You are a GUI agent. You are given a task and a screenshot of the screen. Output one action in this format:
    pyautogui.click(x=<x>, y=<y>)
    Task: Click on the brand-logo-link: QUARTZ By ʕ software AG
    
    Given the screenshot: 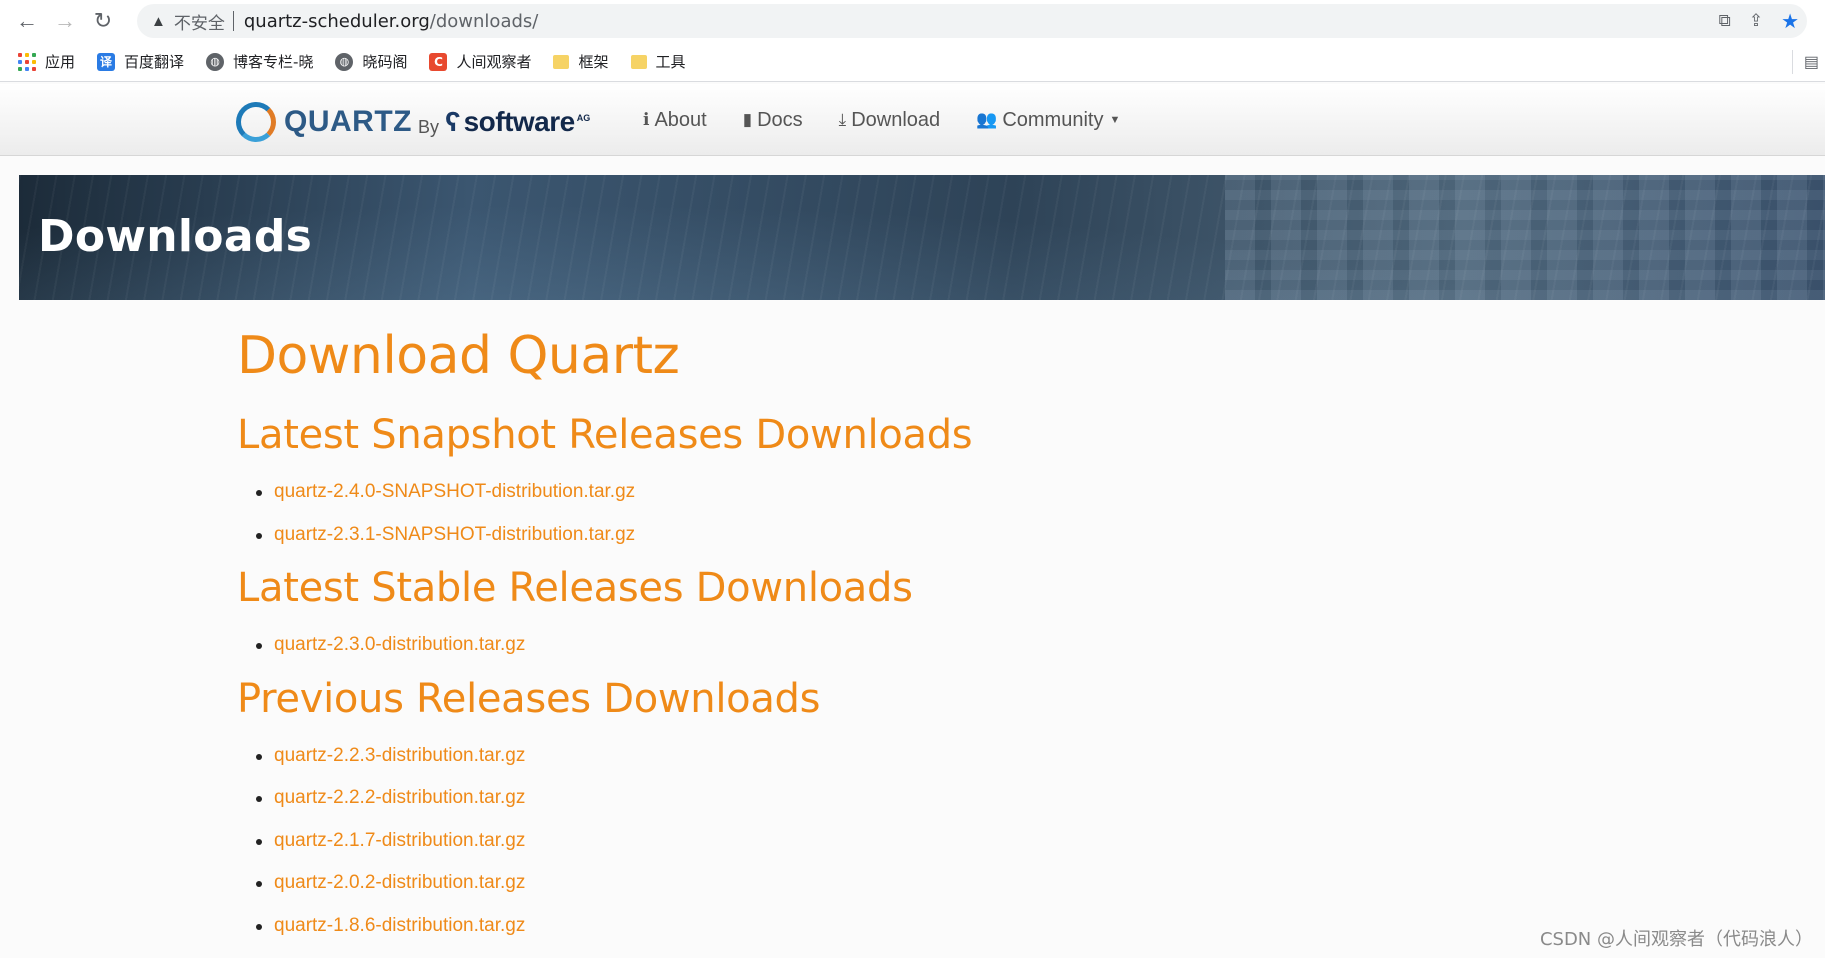 What is the action you would take?
    pyautogui.click(x=413, y=122)
    